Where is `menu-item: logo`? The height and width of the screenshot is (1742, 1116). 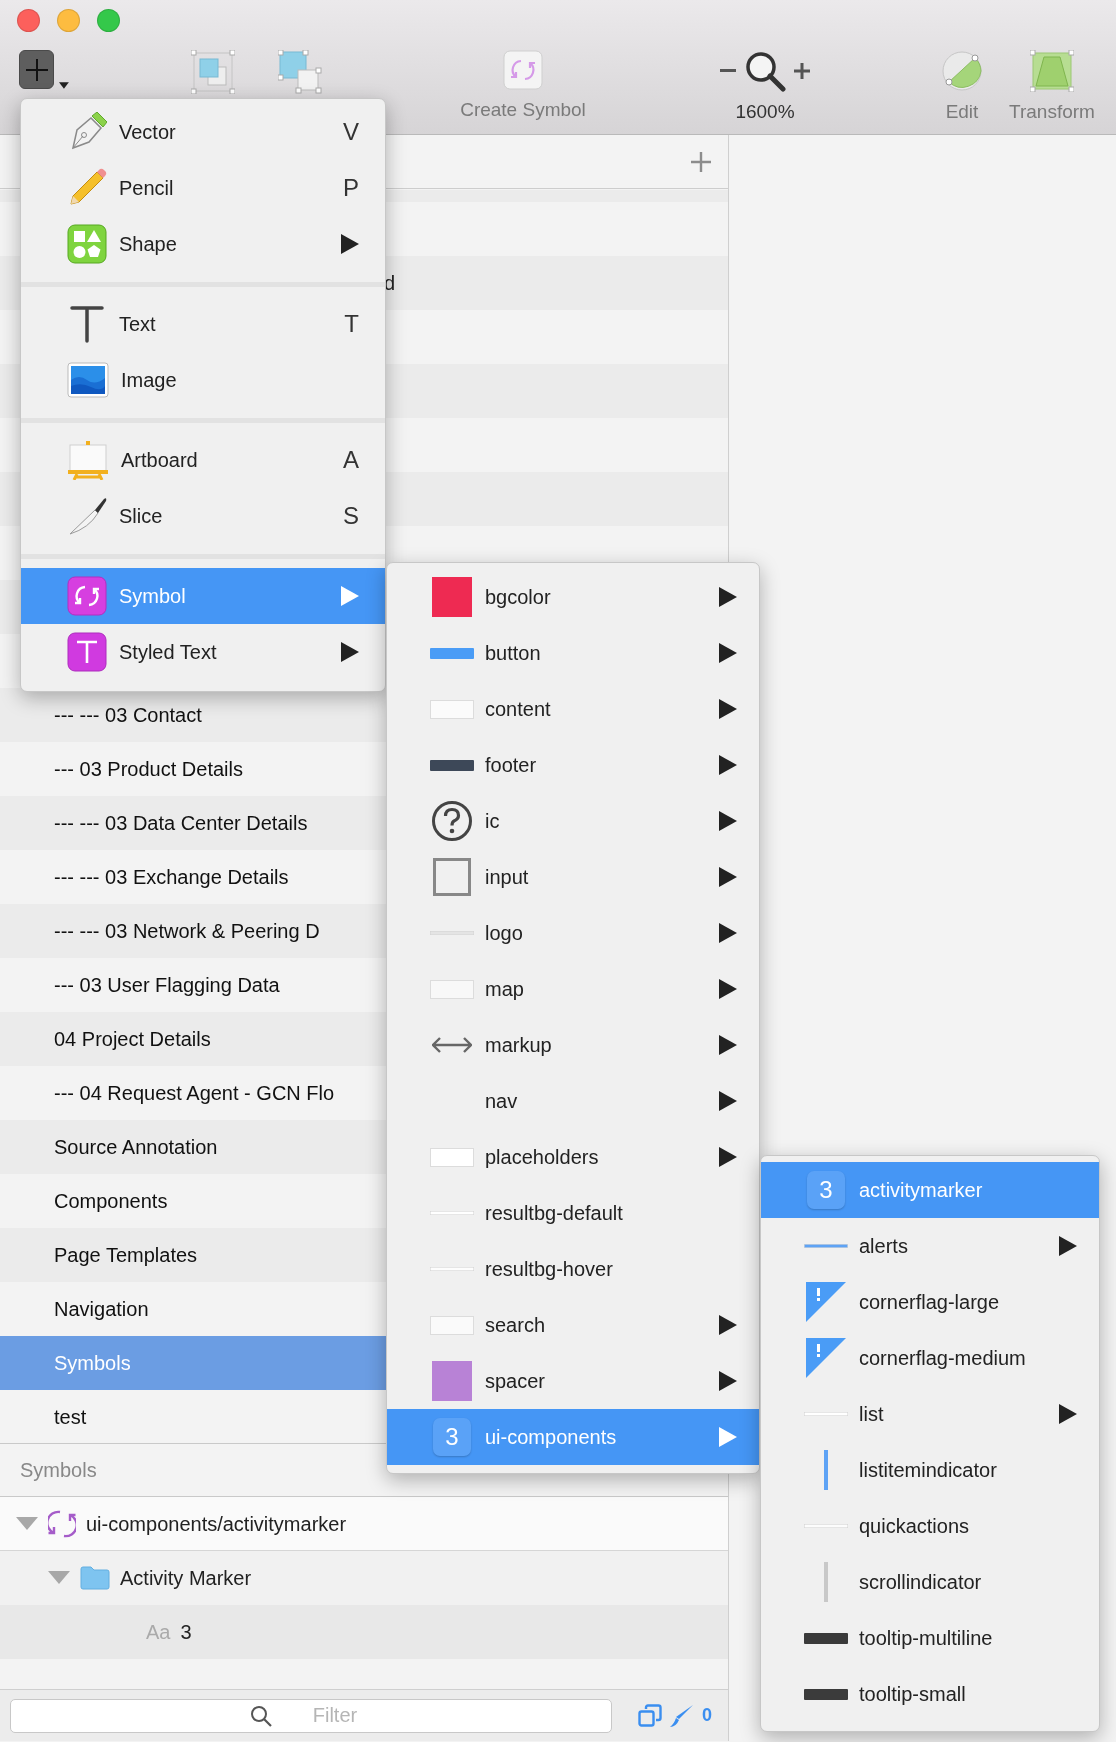 menu-item: logo is located at coordinates (573, 933).